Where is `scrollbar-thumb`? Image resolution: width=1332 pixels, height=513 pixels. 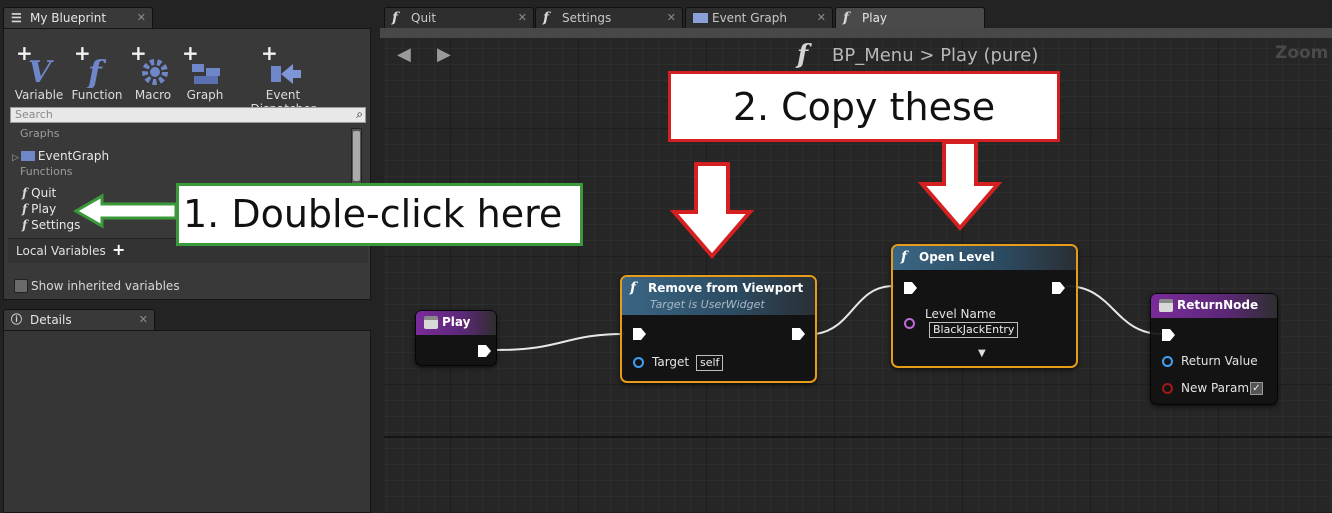 scrollbar-thumb is located at coordinates (356, 156).